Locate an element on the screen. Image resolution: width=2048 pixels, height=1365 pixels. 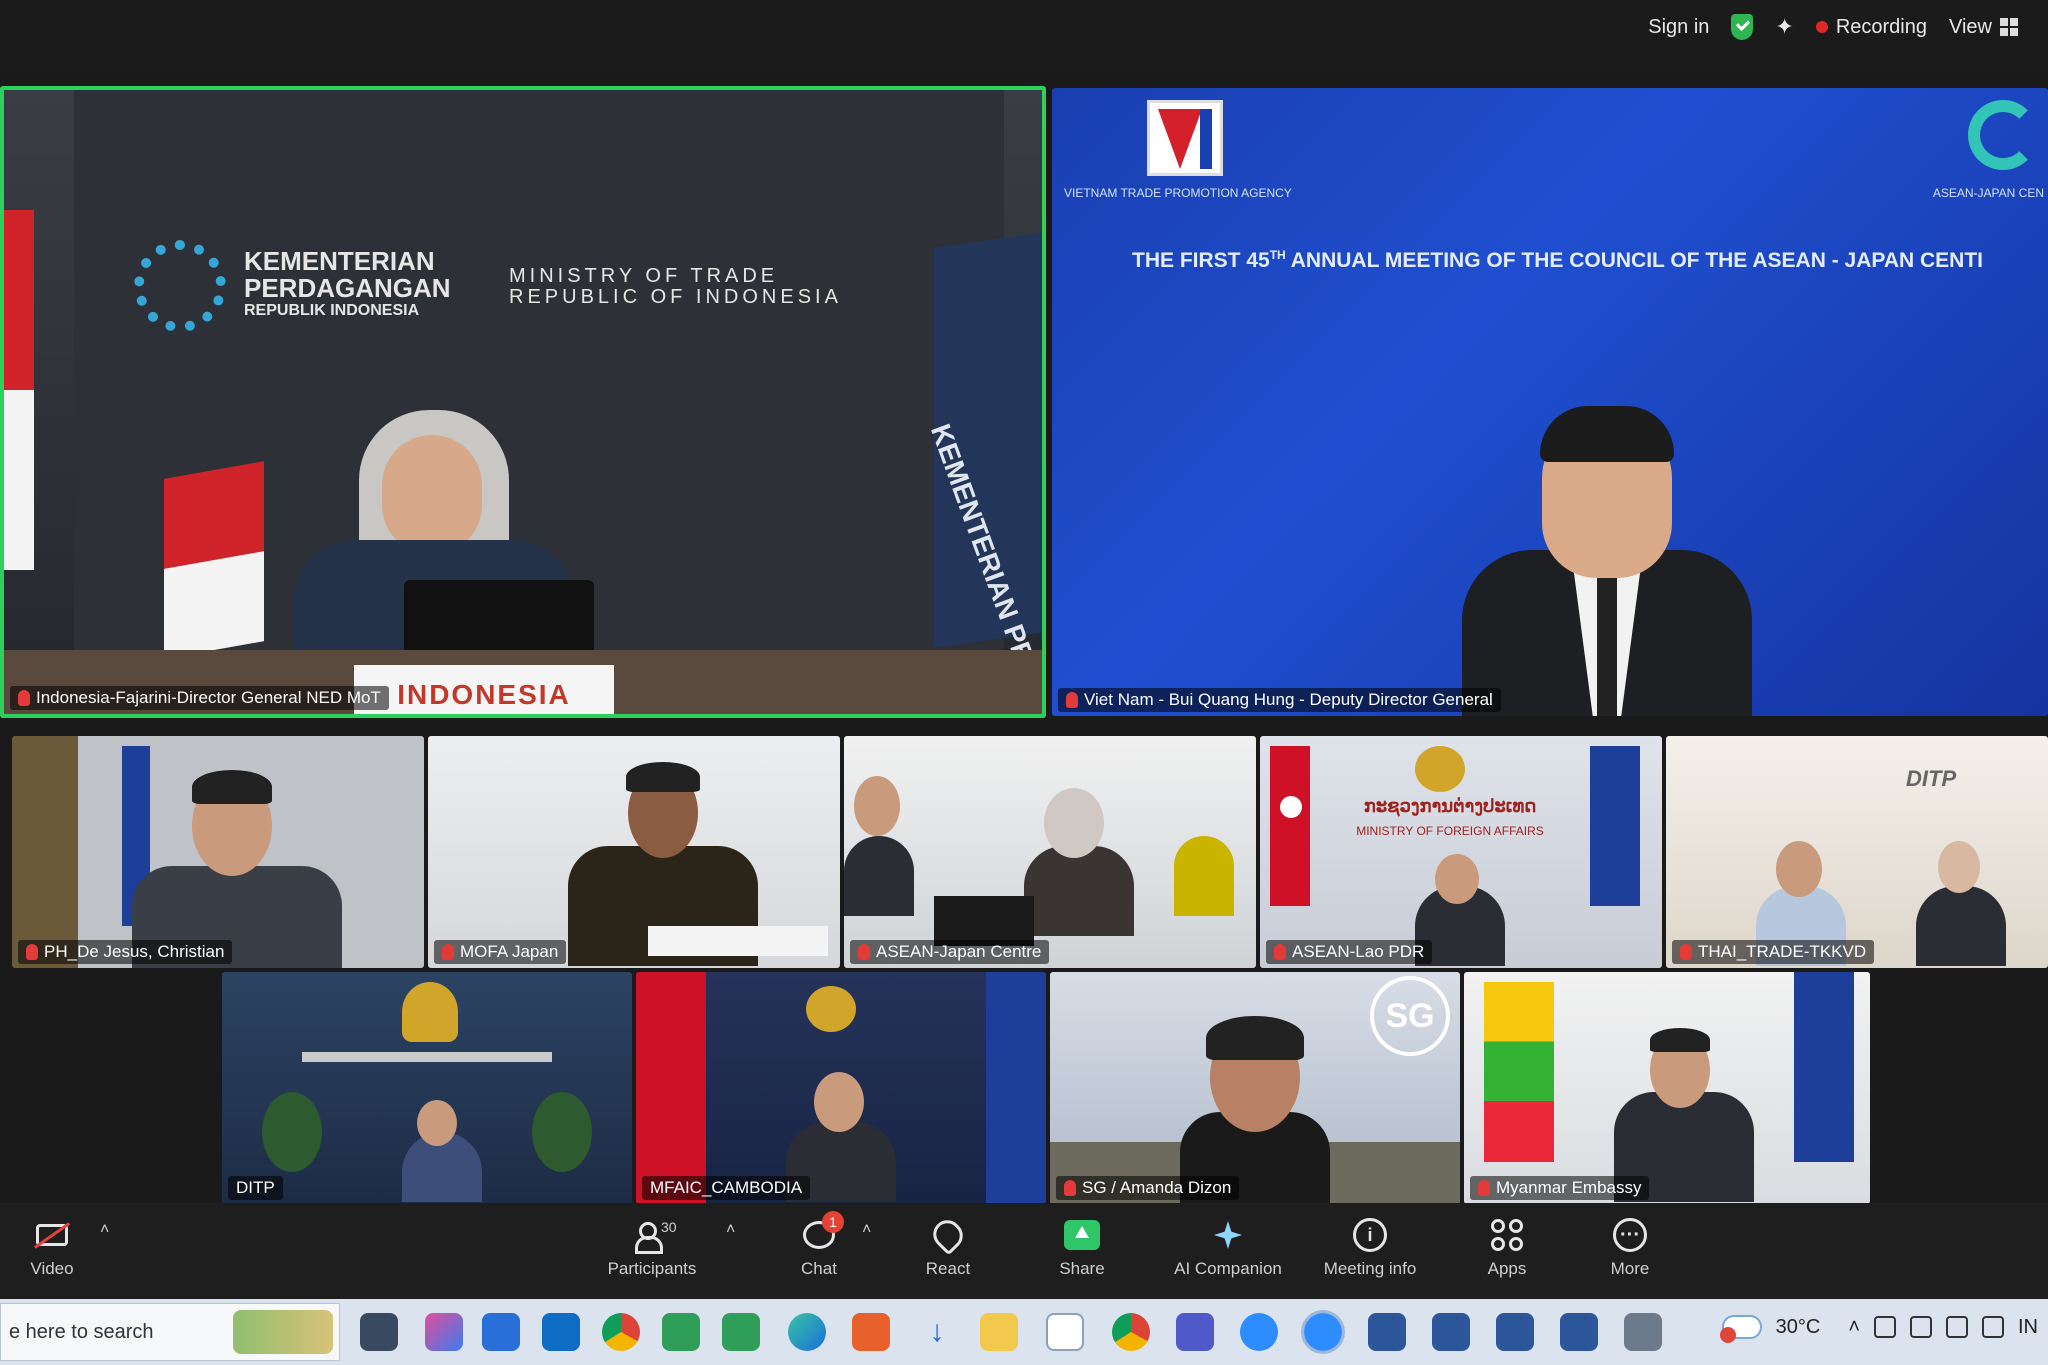
language-indicator: IN is located at coordinates (2028, 1327).